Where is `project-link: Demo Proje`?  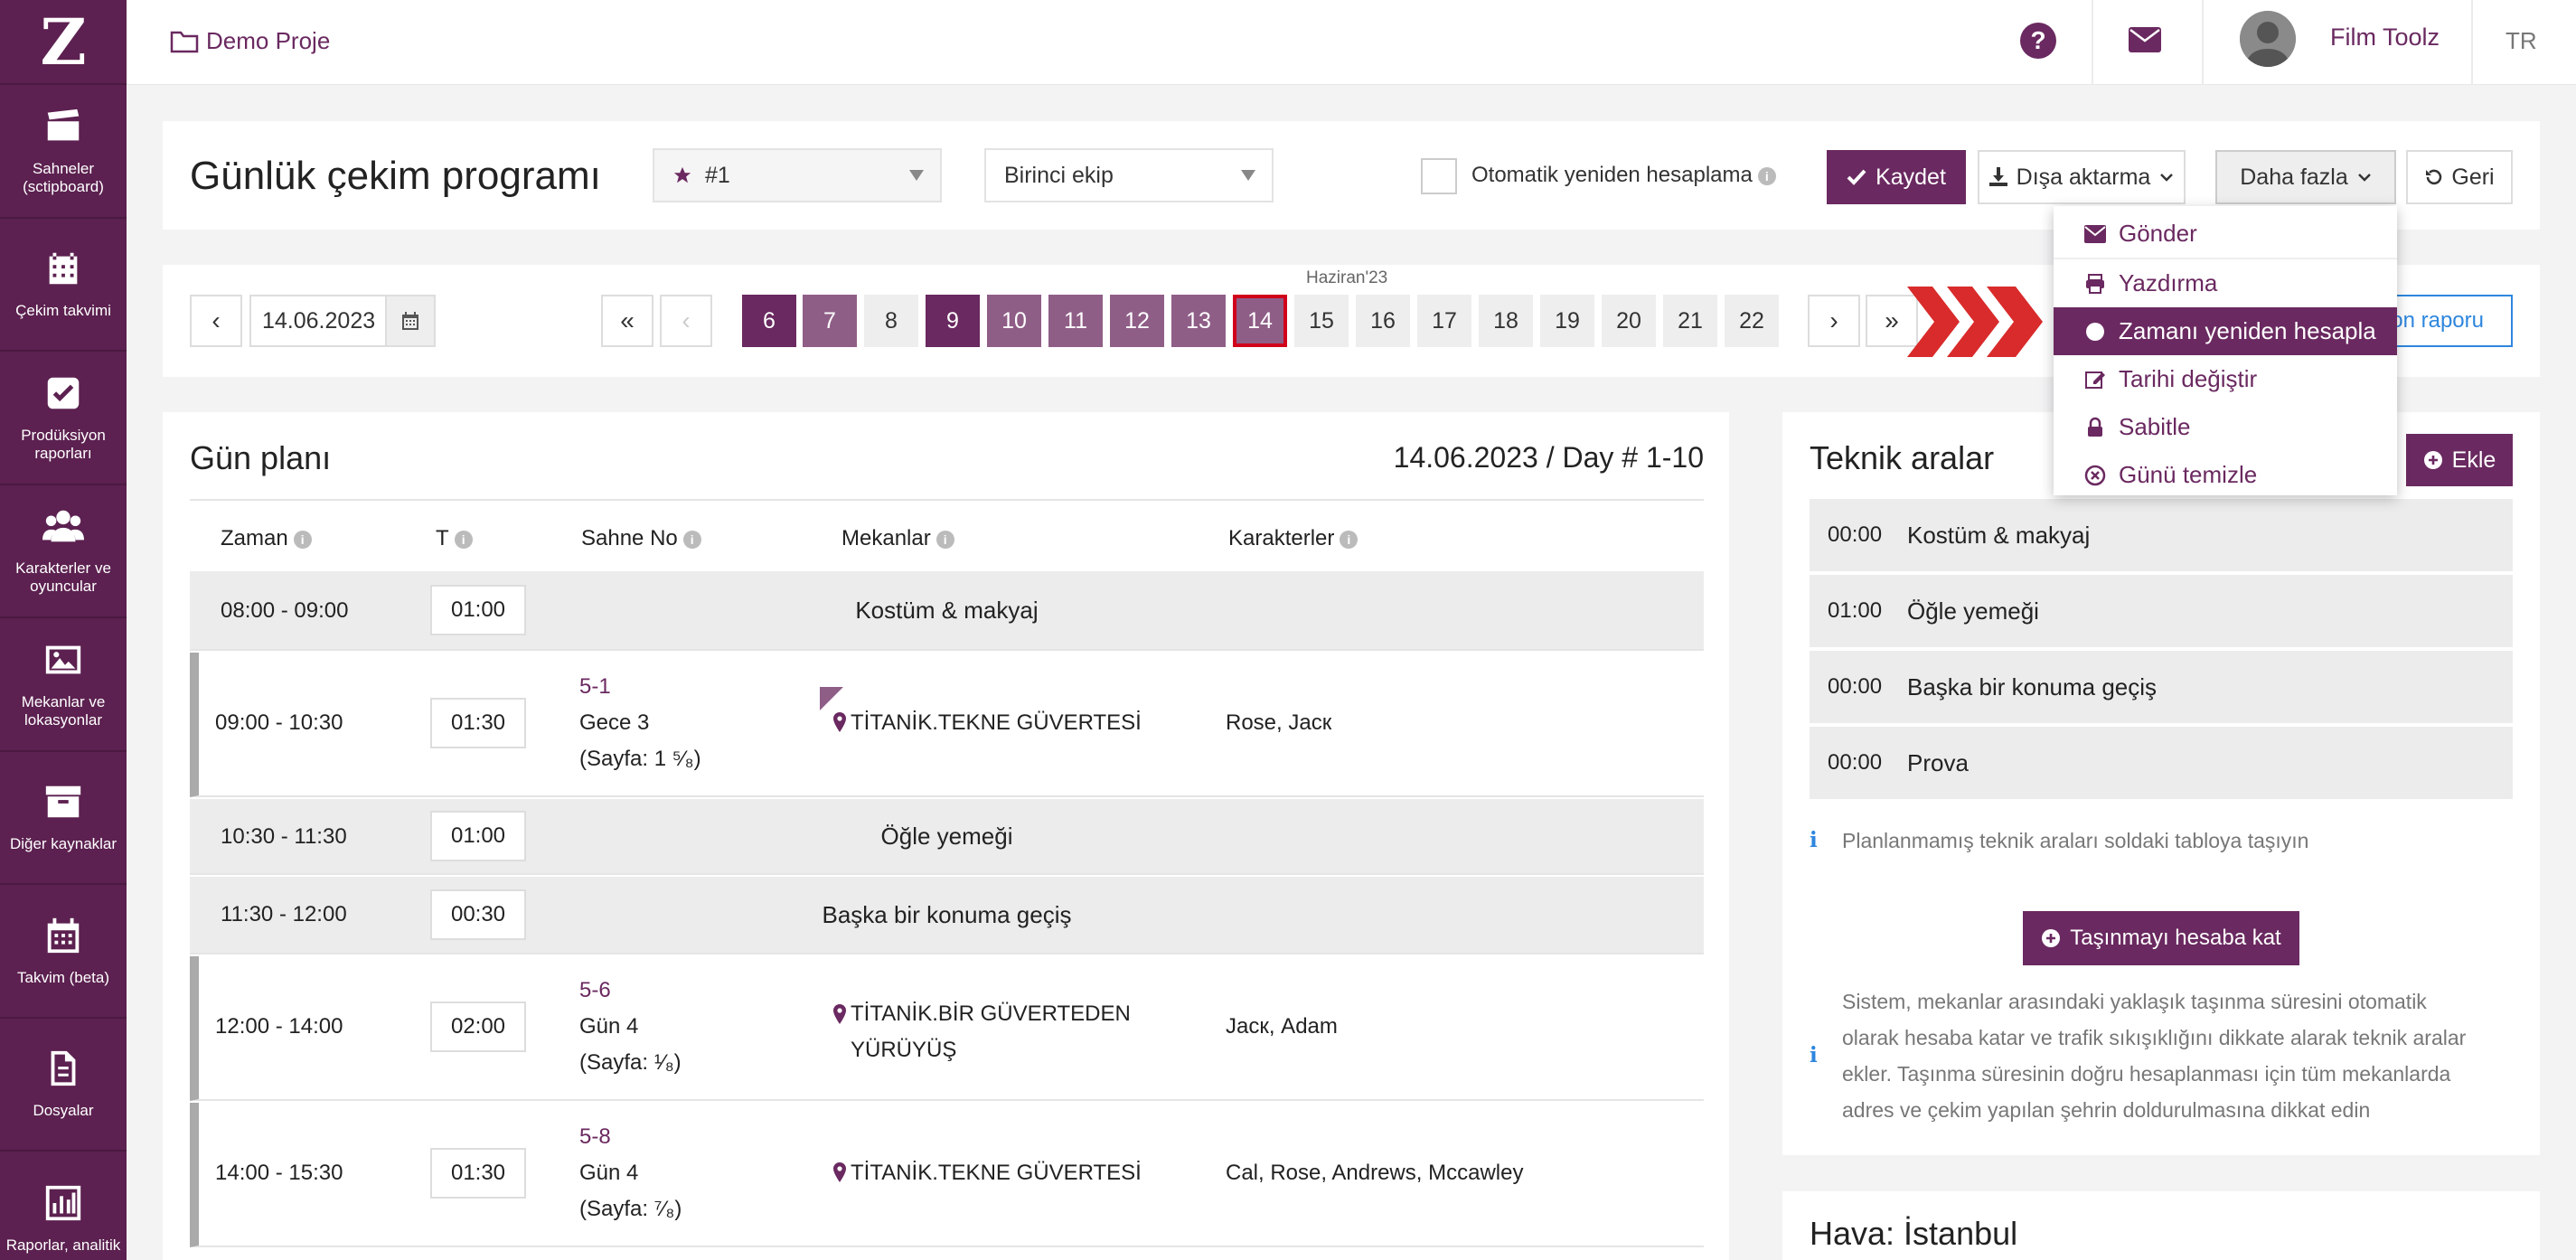 project-link: Demo Proje is located at coordinates (250, 41).